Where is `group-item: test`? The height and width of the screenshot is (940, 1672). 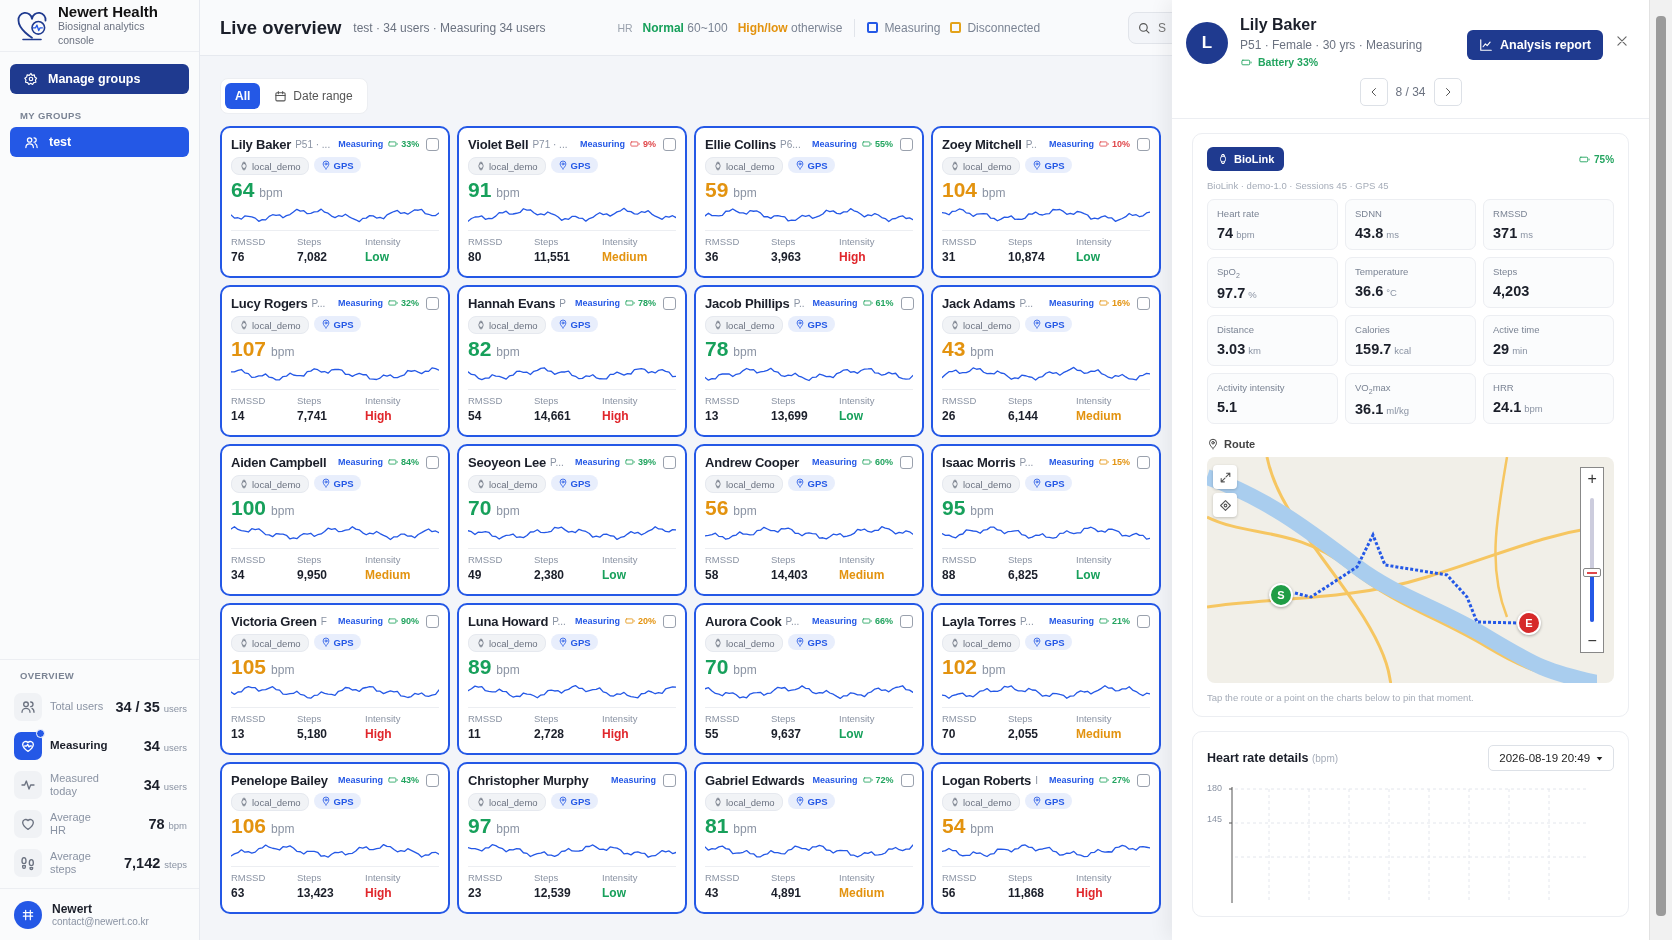
group-item: test is located at coordinates (99, 142).